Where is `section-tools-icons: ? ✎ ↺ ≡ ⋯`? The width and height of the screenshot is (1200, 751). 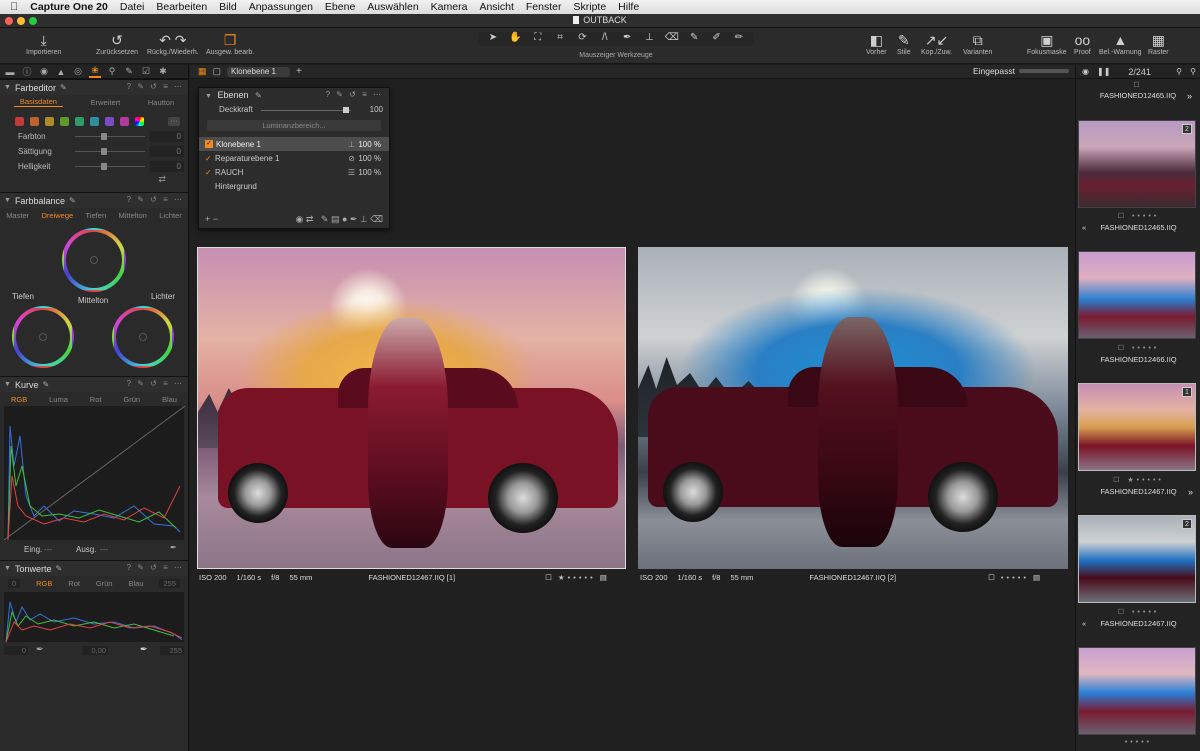
section-tools-icons: ? ✎ ↺ ≡ ⋯ is located at coordinates (155, 567).